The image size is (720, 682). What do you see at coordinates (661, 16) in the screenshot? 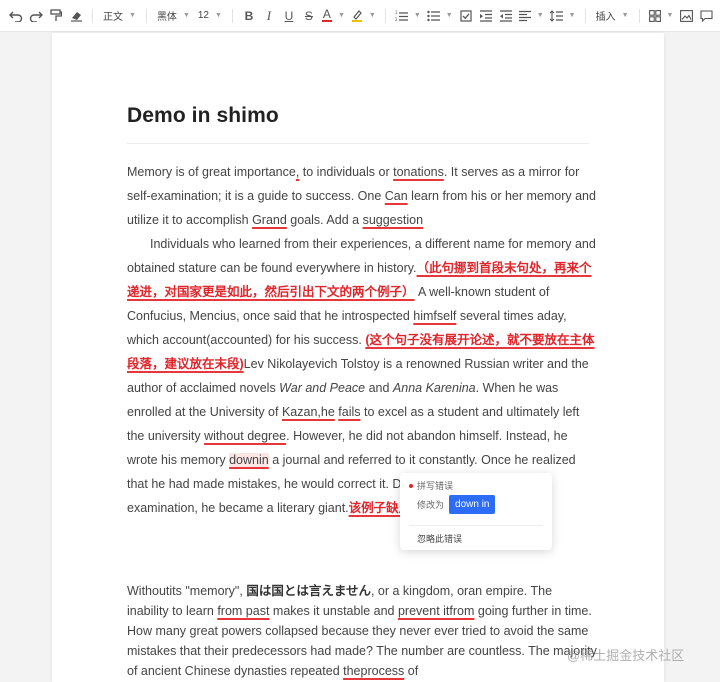
I see `table-button: ▼` at bounding box center [661, 16].